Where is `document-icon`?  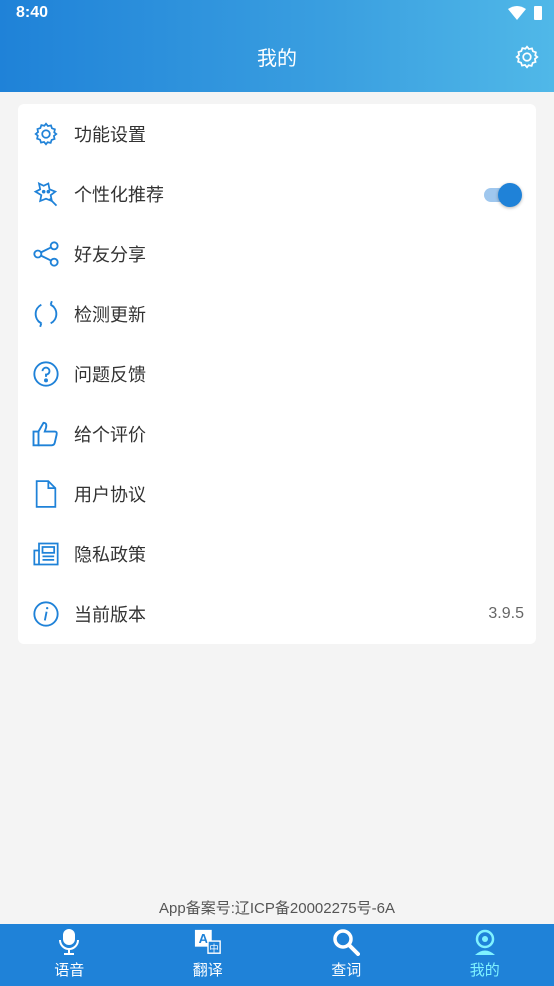
document-icon is located at coordinates (46, 494).